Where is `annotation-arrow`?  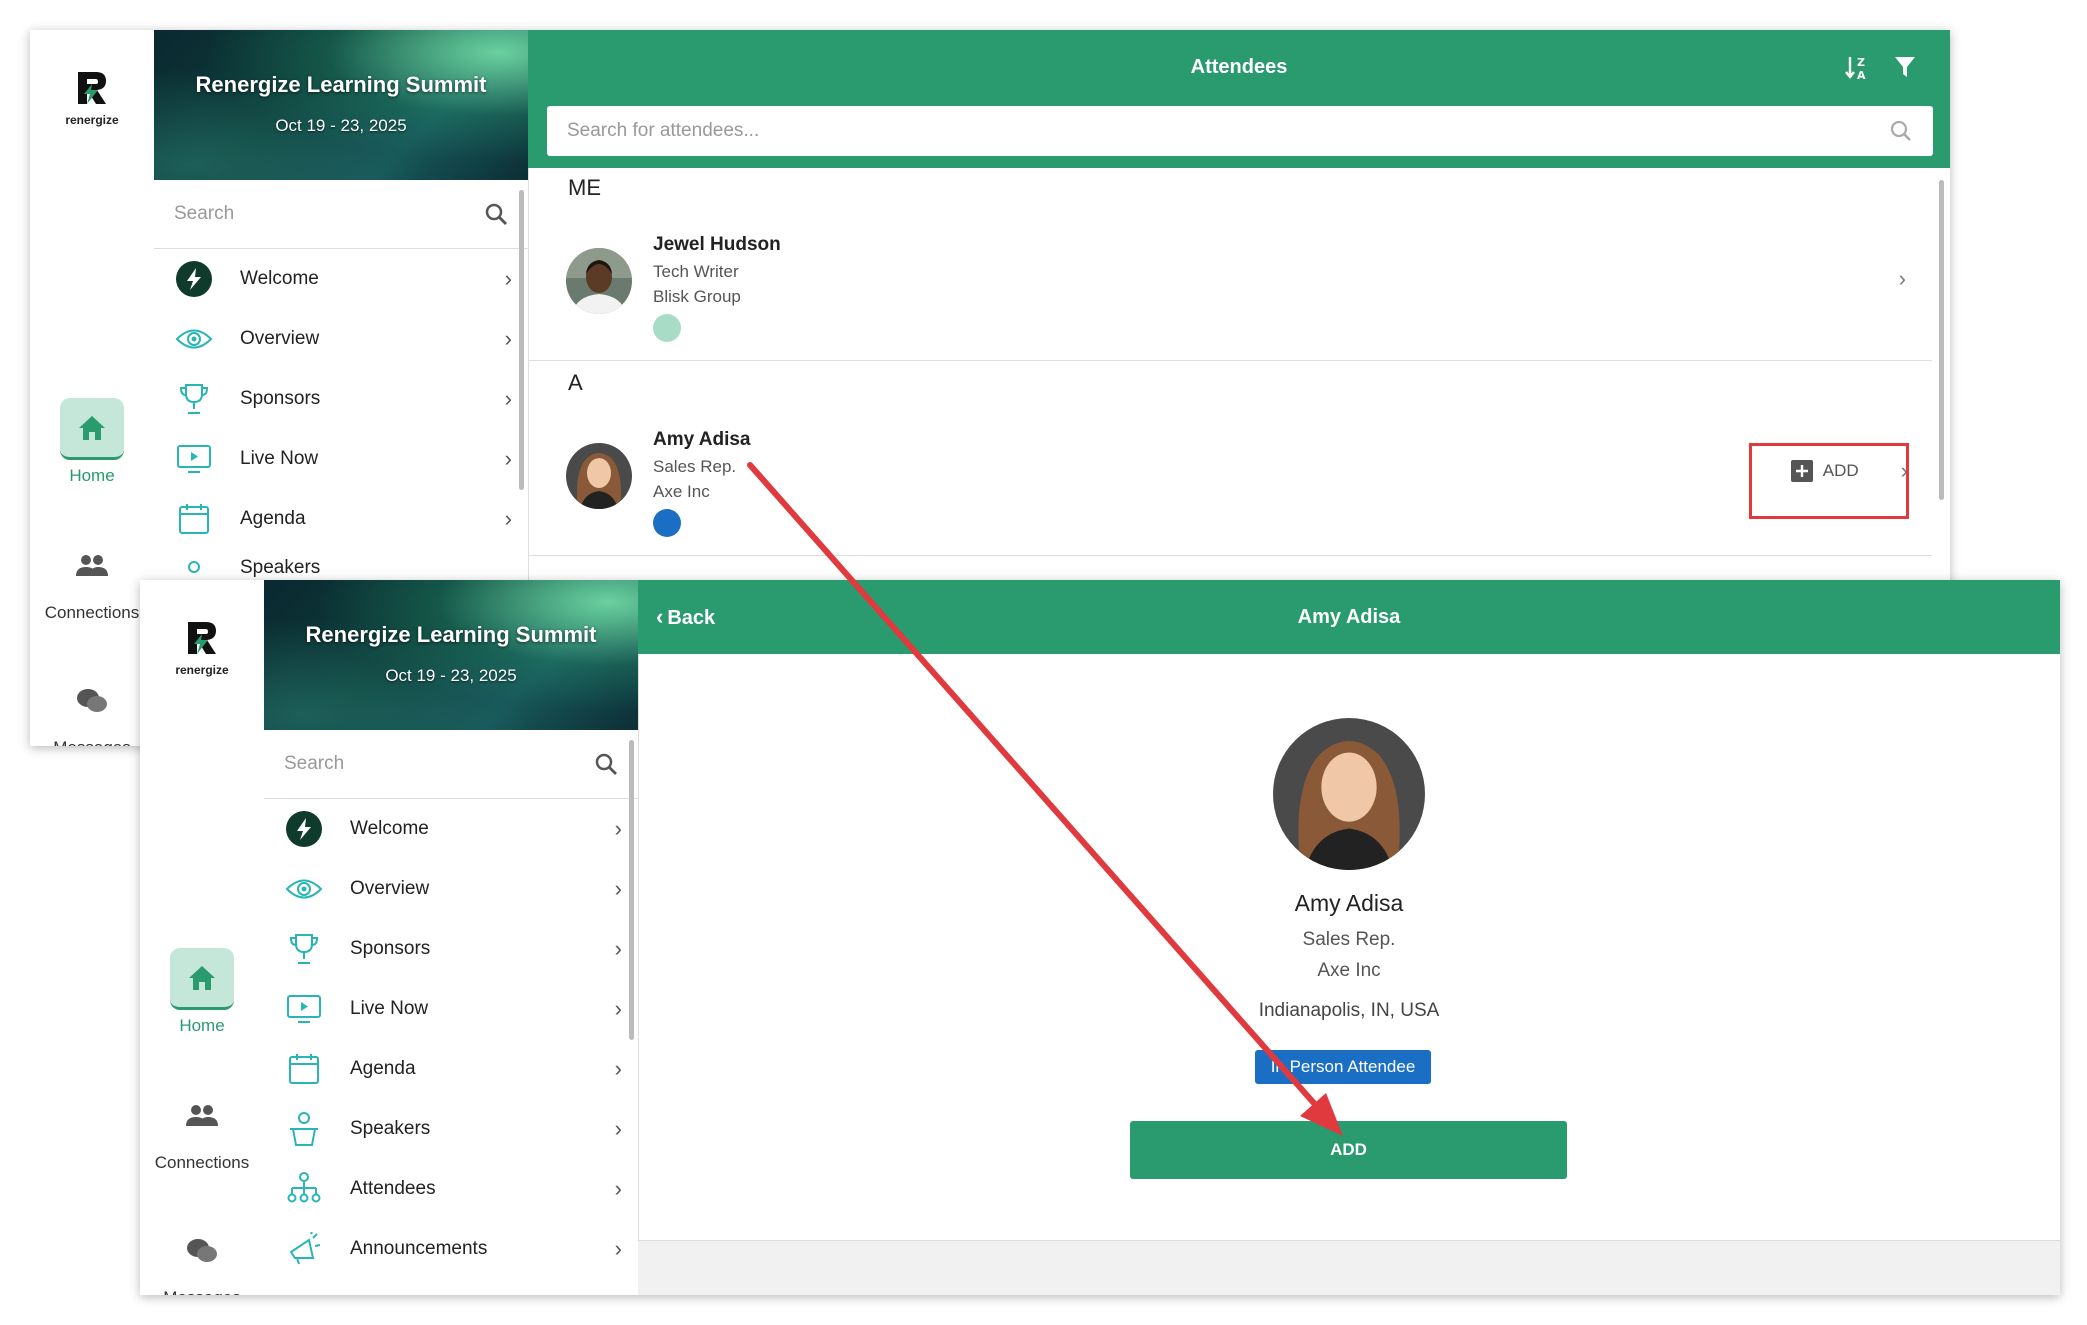
annotation-arrow is located at coordinates (1045, 799).